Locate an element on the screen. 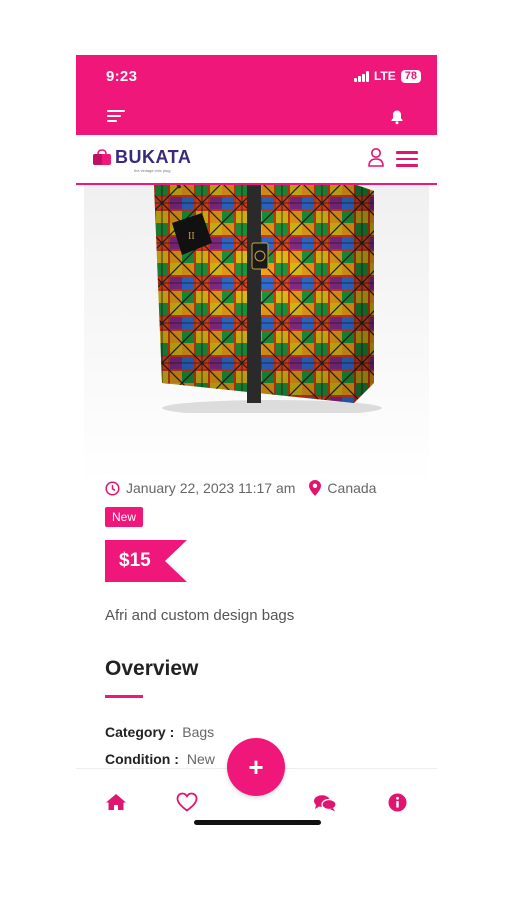 This screenshot has height=900, width=507. bell-icon is located at coordinates (397, 117).